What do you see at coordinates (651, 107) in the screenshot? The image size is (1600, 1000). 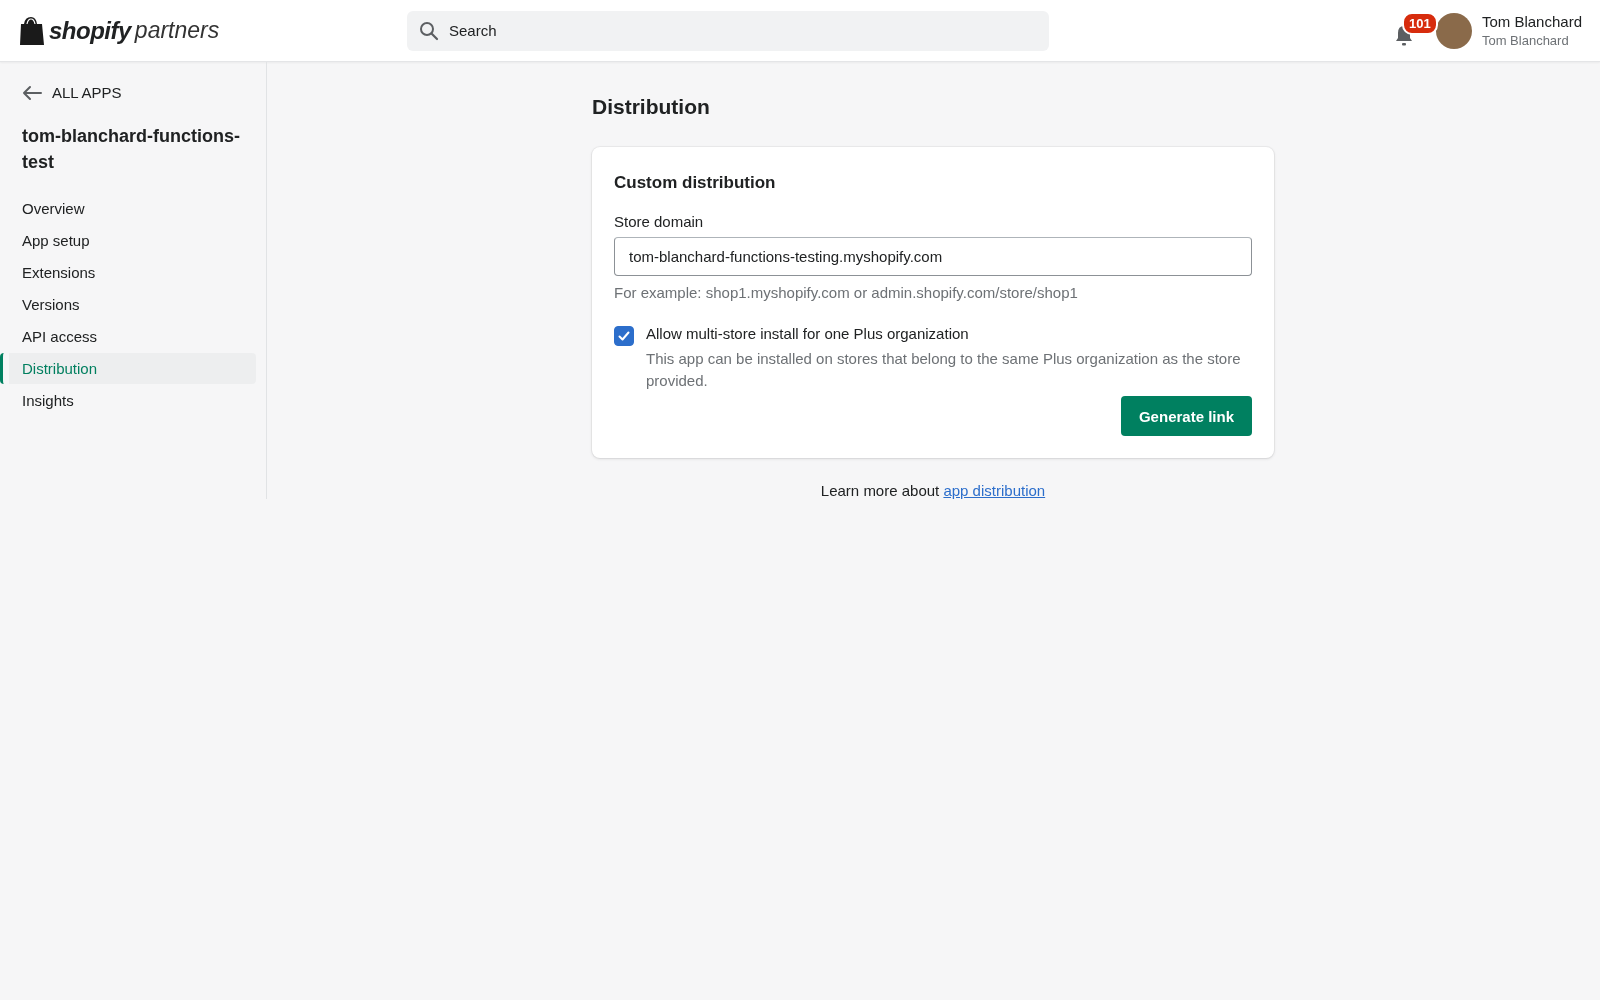 I see `page-title: Distribution` at bounding box center [651, 107].